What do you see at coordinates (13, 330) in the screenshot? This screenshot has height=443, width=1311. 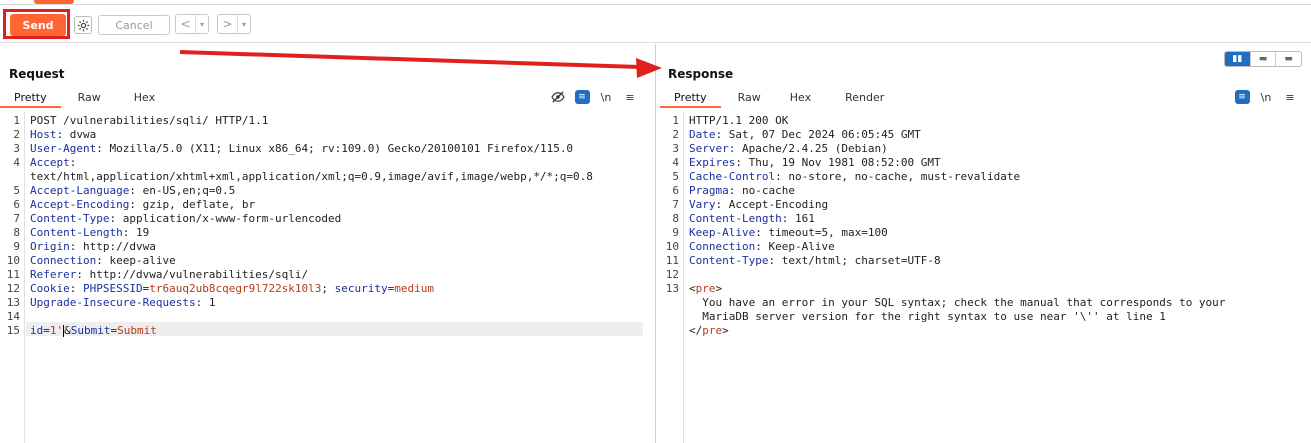 I see `line-number: 15` at bounding box center [13, 330].